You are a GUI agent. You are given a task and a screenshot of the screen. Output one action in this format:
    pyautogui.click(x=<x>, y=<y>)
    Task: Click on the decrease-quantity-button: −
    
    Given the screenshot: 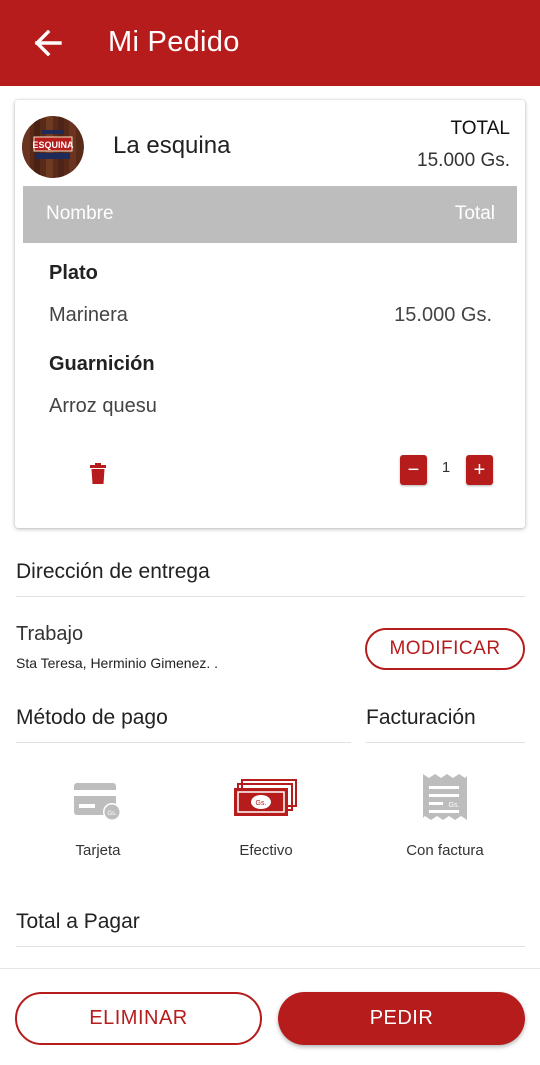 What is the action you would take?
    pyautogui.click(x=413, y=470)
    